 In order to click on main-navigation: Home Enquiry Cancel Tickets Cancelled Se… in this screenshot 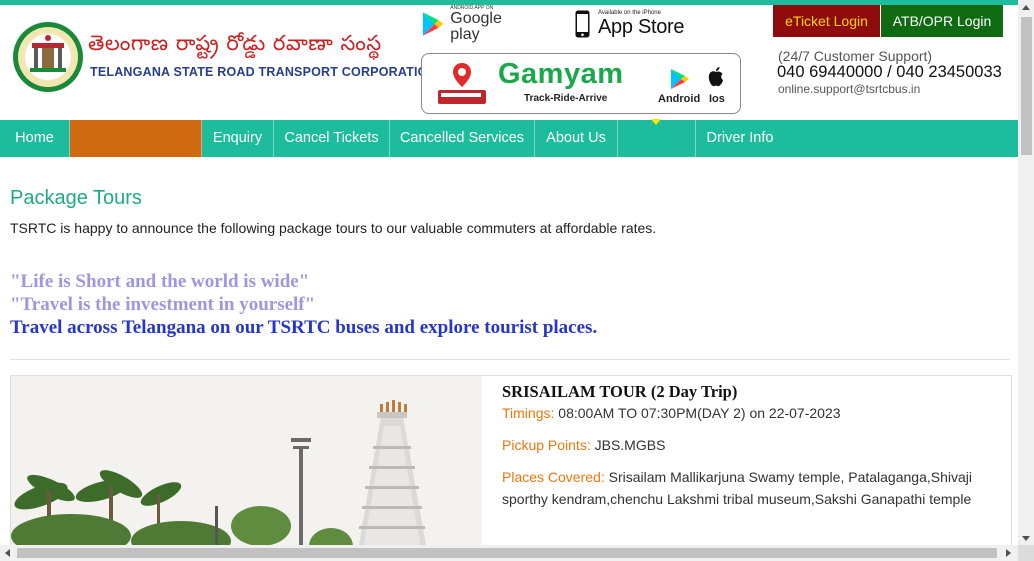, I will do `click(509, 138)`.